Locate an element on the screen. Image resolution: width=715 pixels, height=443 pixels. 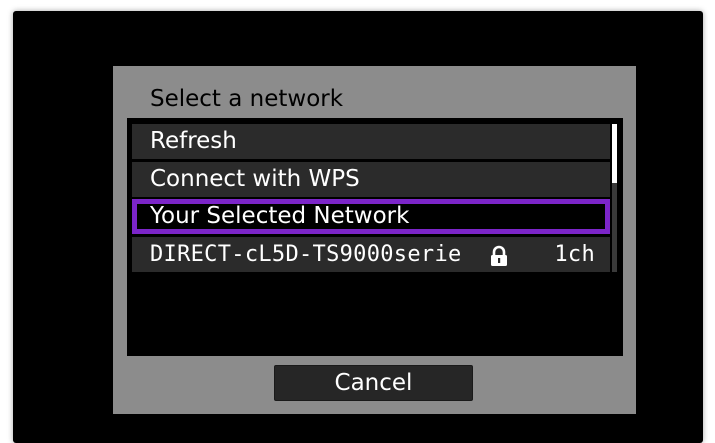
list-item-label: Connect with WPS is located at coordinates (255, 179).